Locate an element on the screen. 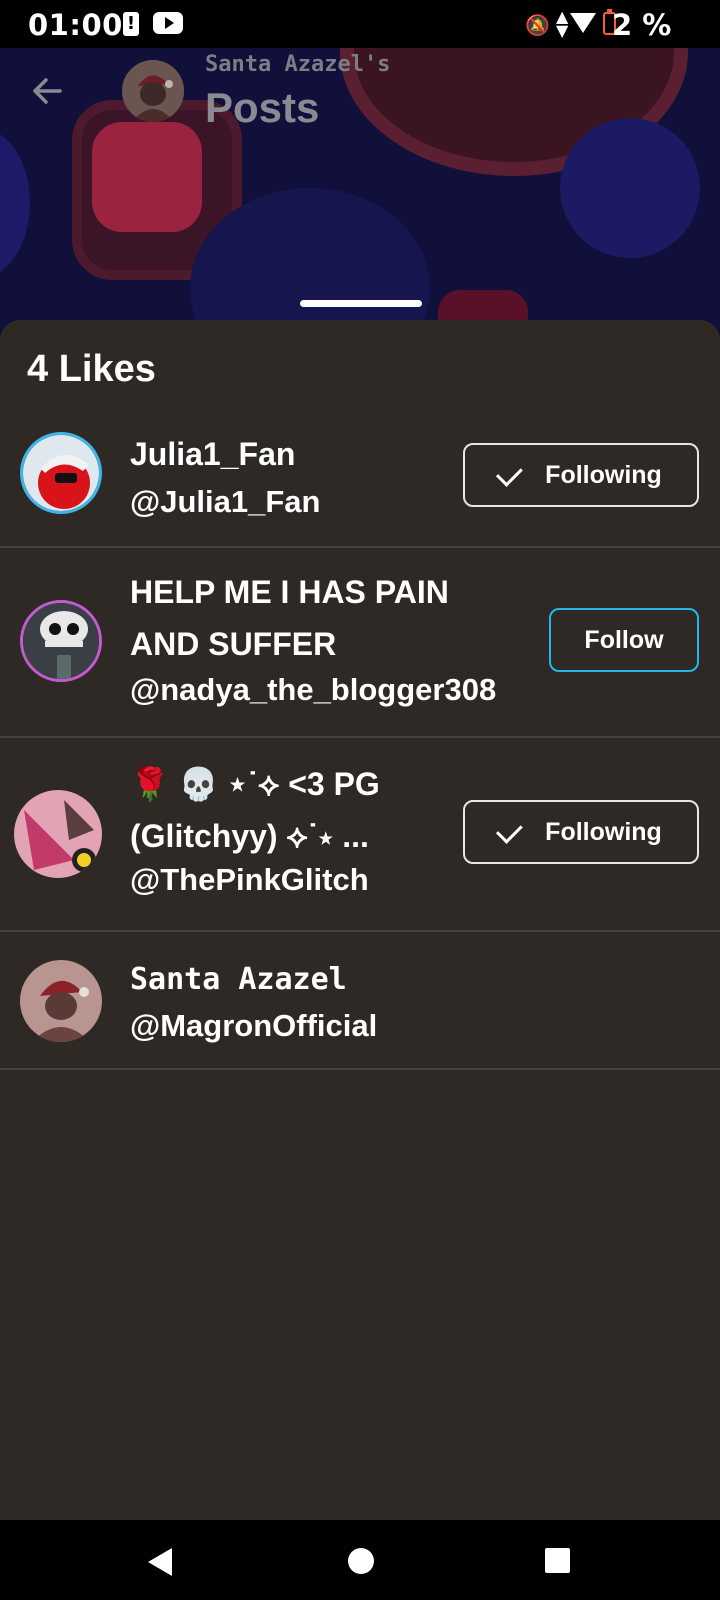 The height and width of the screenshot is (1600, 720). alert-icon: ! is located at coordinates (131, 24).